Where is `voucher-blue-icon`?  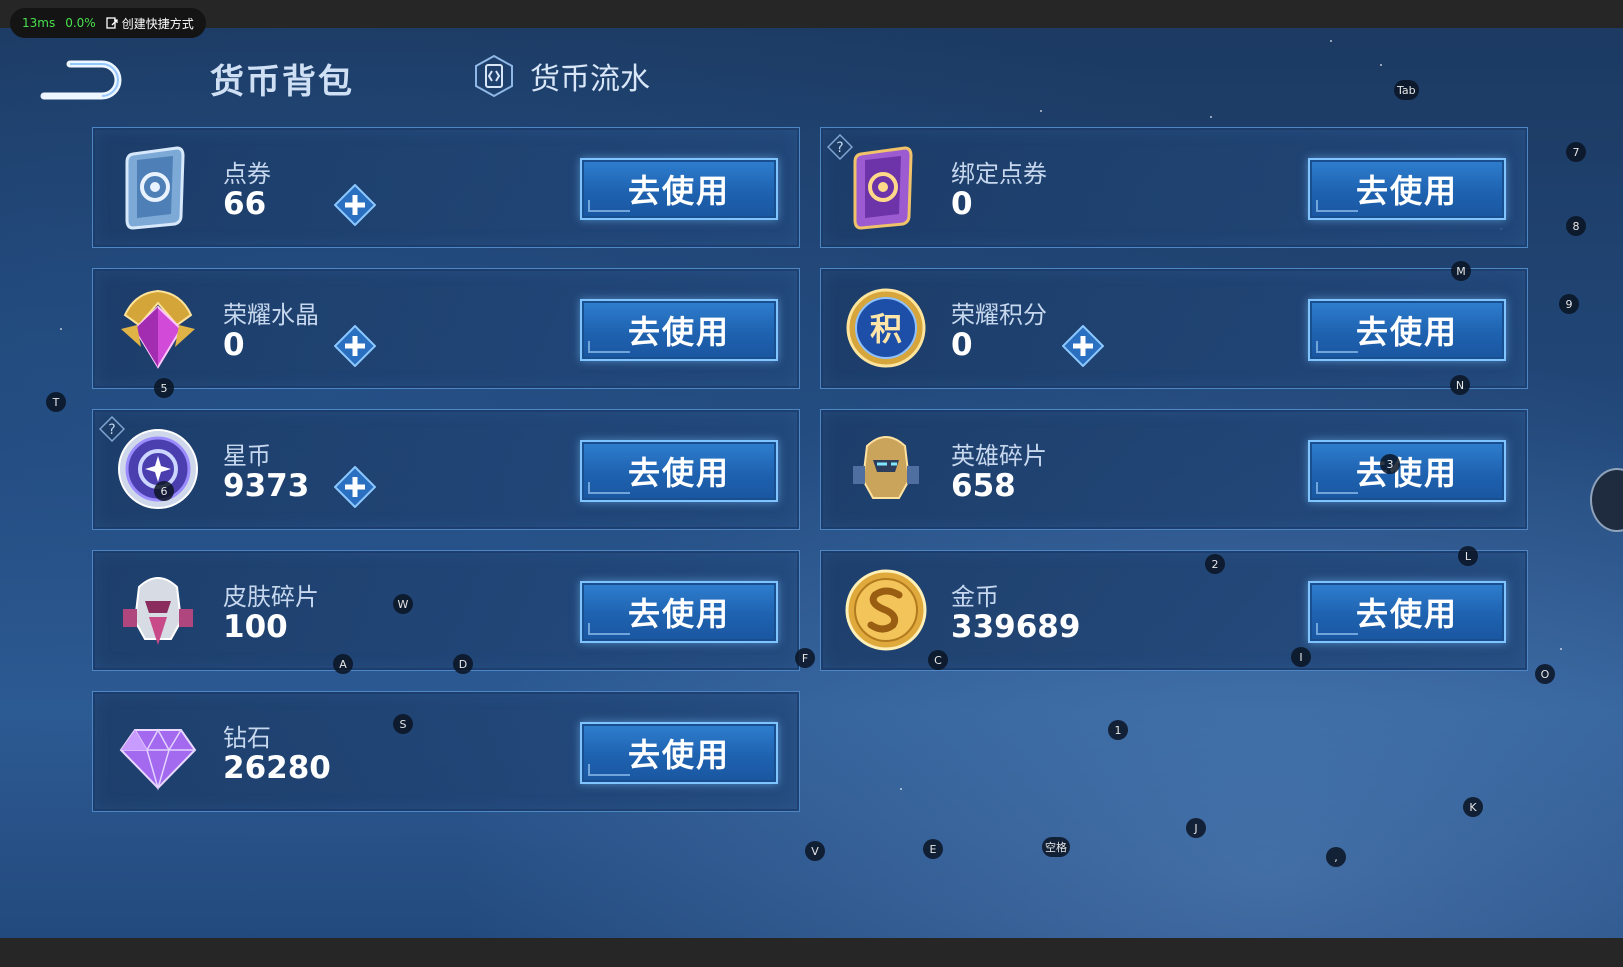 voucher-blue-icon is located at coordinates (155, 188).